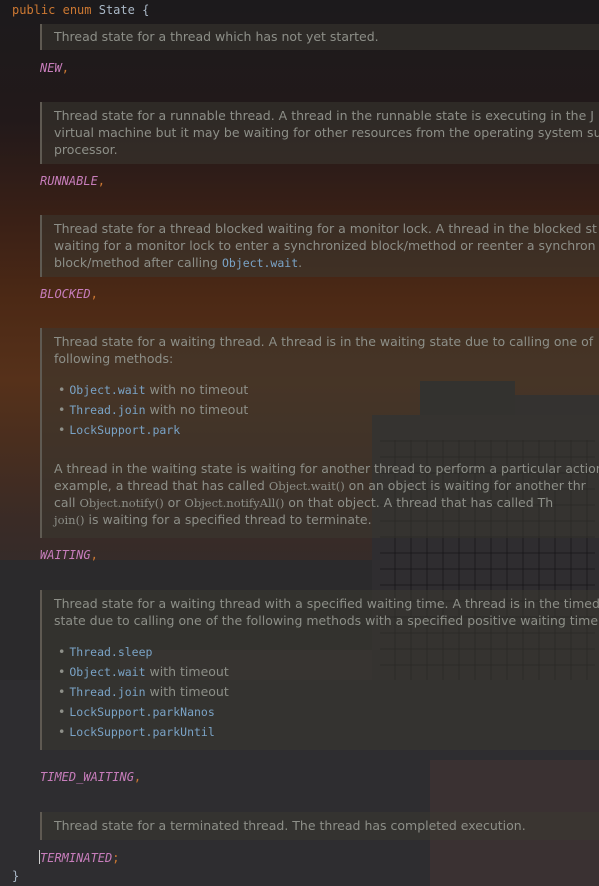 The width and height of the screenshot is (599, 886). I want to click on open-brace: {, so click(146, 10).